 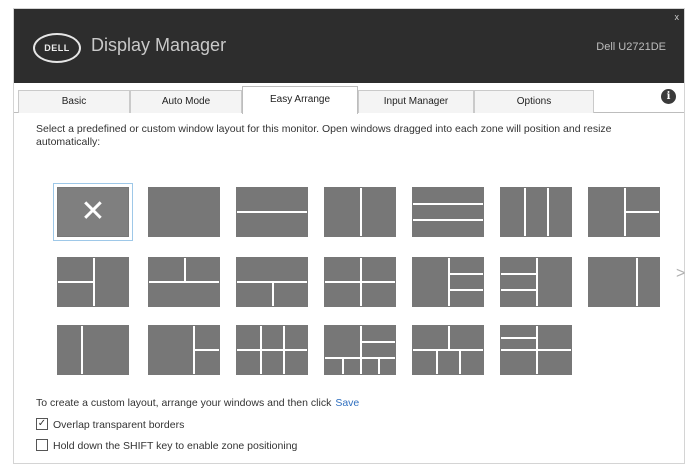 I want to click on layout-option-none: ✕, so click(x=93, y=212).